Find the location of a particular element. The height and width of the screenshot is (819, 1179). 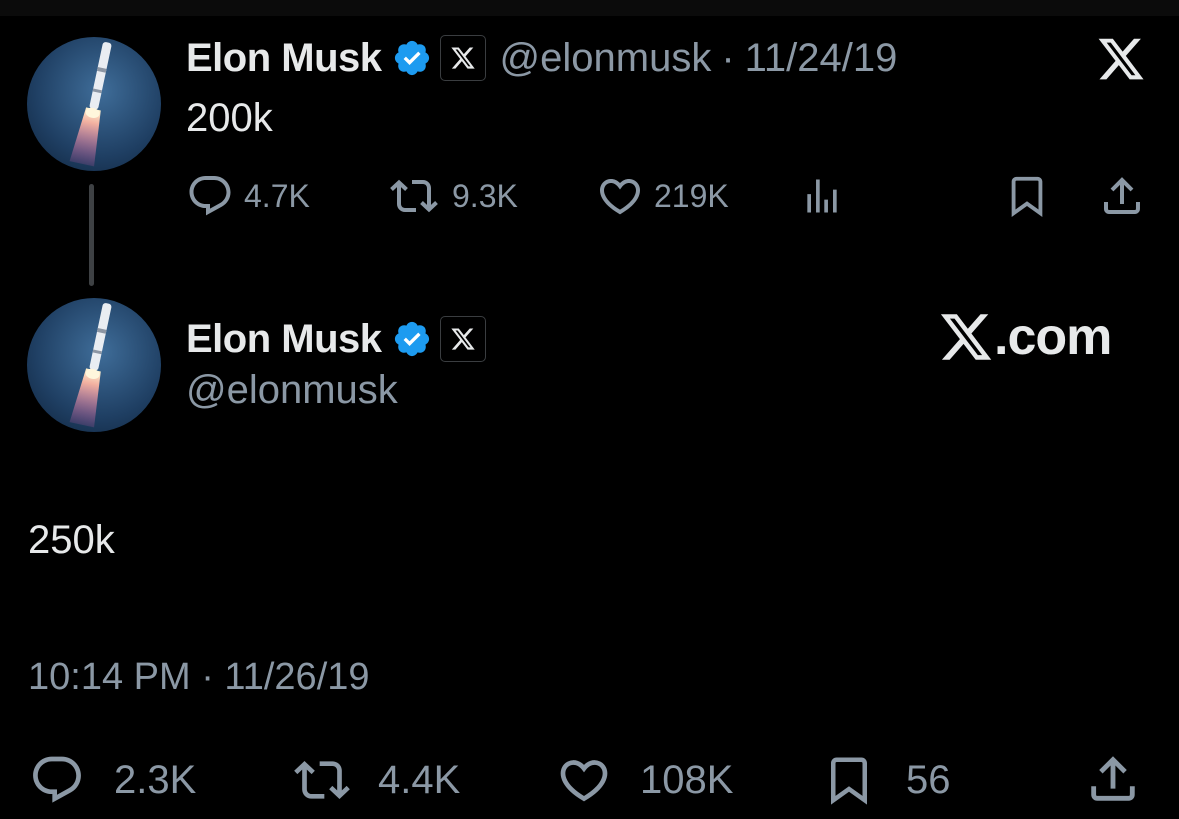

x-com-brand: .com is located at coordinates (1025, 337).